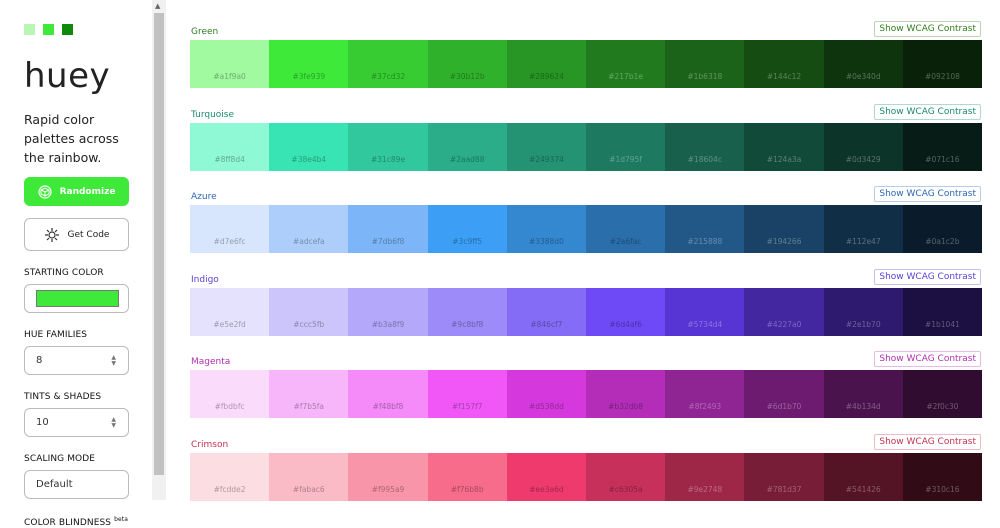 This screenshot has width=1000, height=528. What do you see at coordinates (546, 477) in the screenshot?
I see `color-chip: #ee3a6d` at bounding box center [546, 477].